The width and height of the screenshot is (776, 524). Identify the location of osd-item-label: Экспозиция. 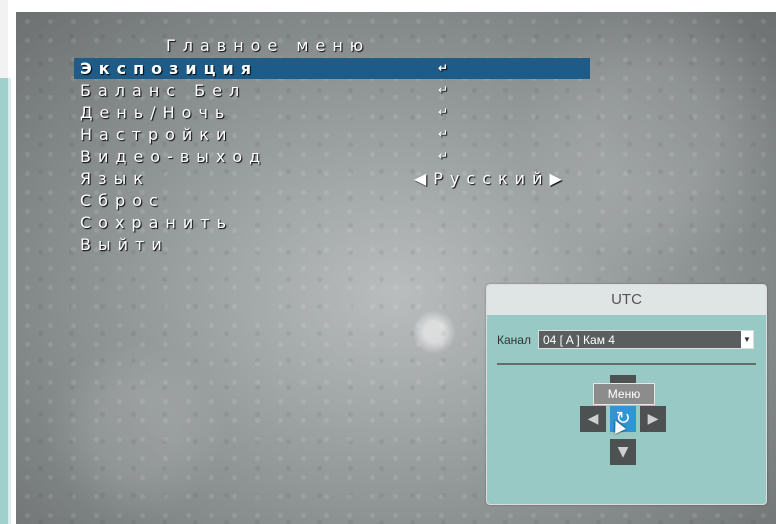
(169, 68).